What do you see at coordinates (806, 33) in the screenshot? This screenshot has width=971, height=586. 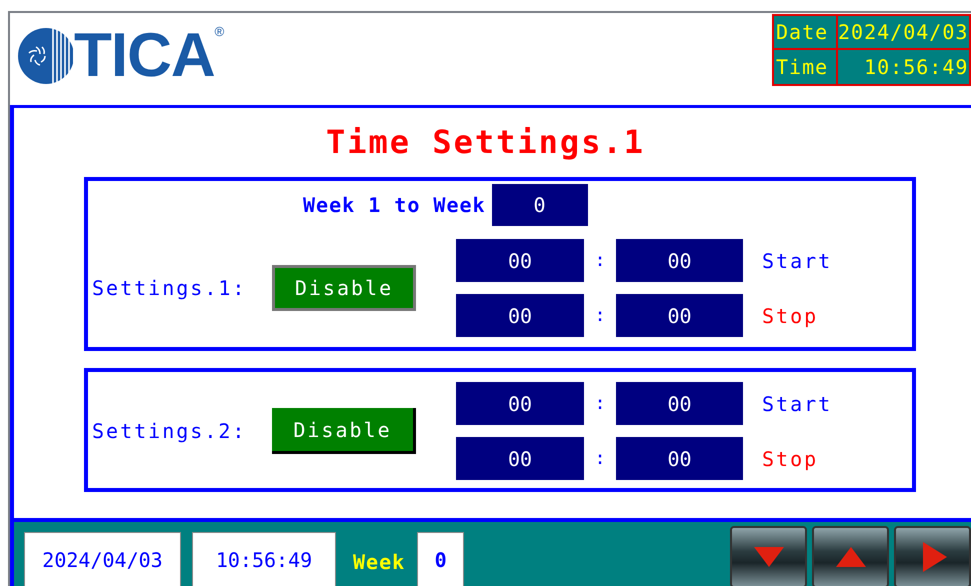 I see `date-label: Date` at bounding box center [806, 33].